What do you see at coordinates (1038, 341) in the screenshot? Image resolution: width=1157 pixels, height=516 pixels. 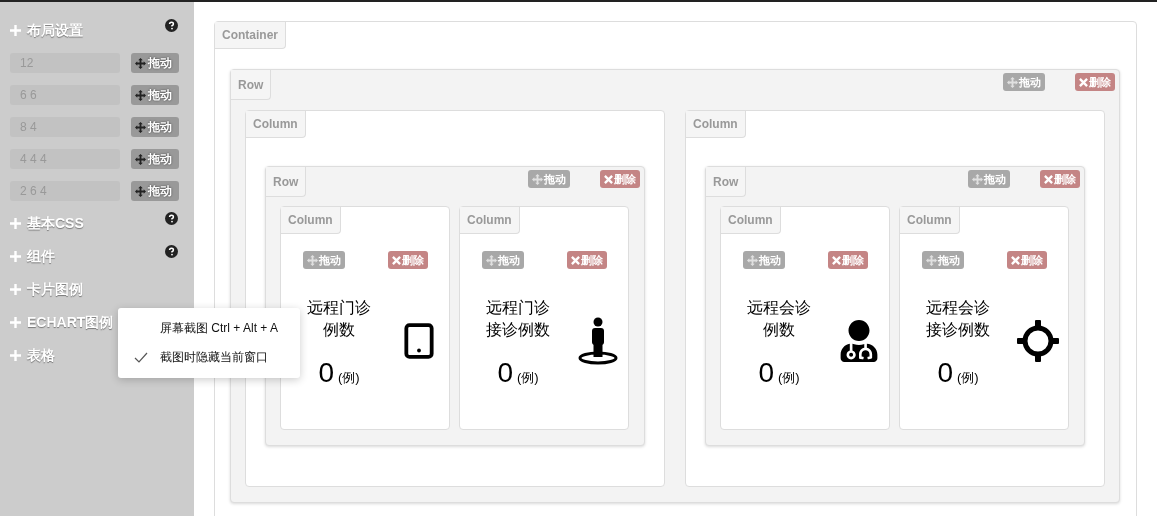 I see `crosshair-icon` at bounding box center [1038, 341].